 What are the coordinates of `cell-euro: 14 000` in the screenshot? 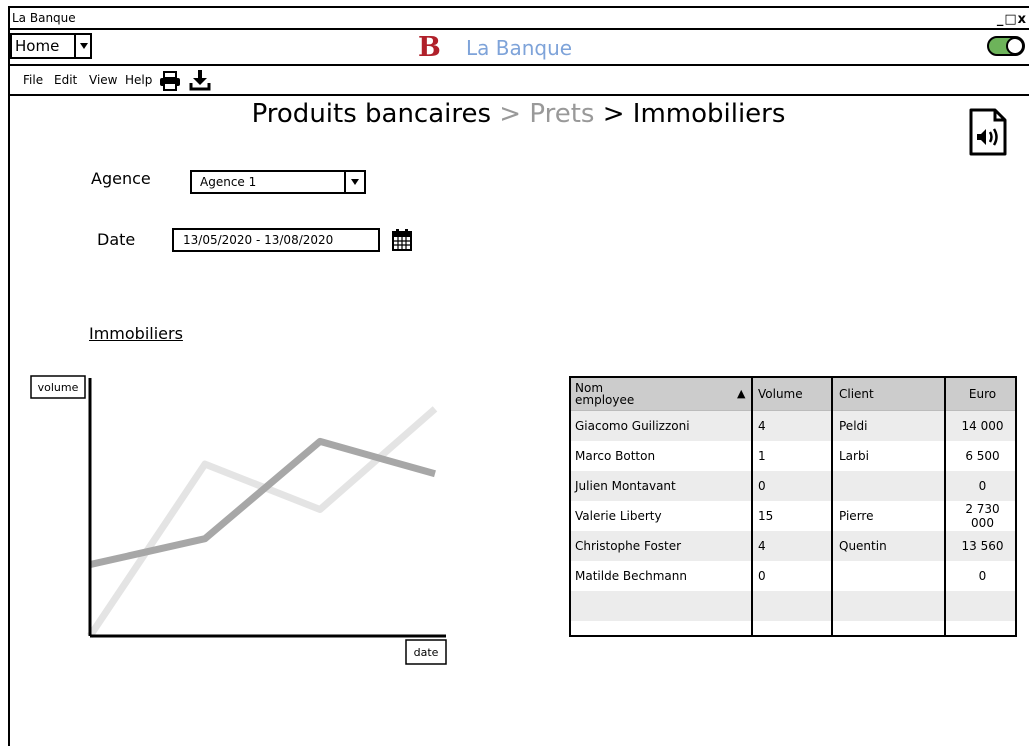 It's located at (982, 425).